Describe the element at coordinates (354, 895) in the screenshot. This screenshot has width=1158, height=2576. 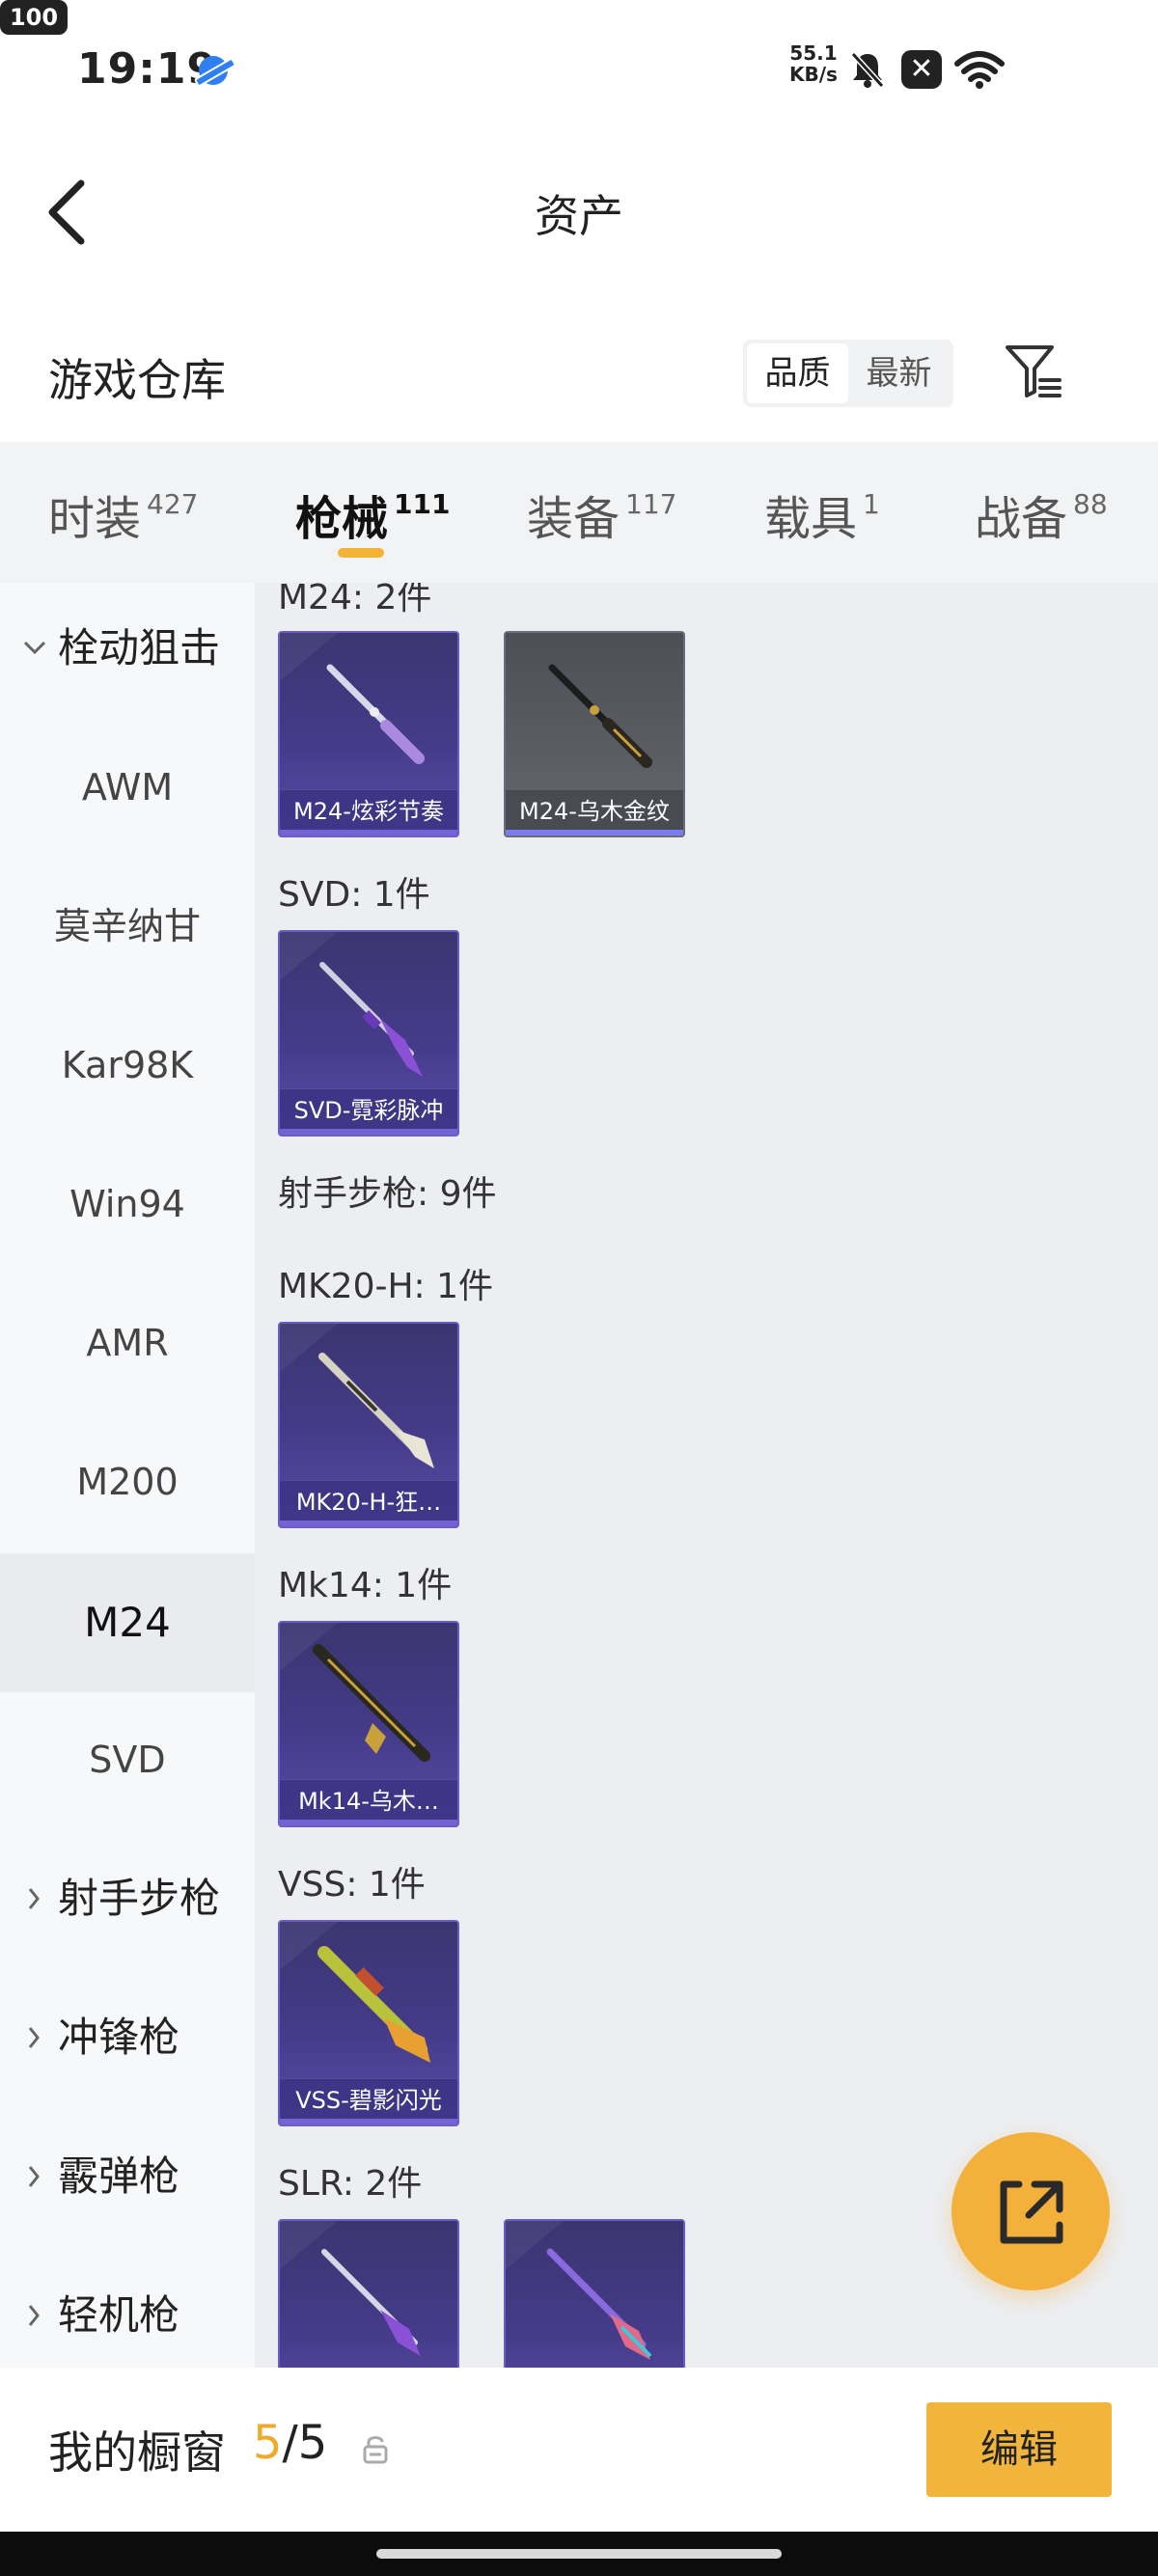
I see `category-label-svd: SVD: 1件` at that location.